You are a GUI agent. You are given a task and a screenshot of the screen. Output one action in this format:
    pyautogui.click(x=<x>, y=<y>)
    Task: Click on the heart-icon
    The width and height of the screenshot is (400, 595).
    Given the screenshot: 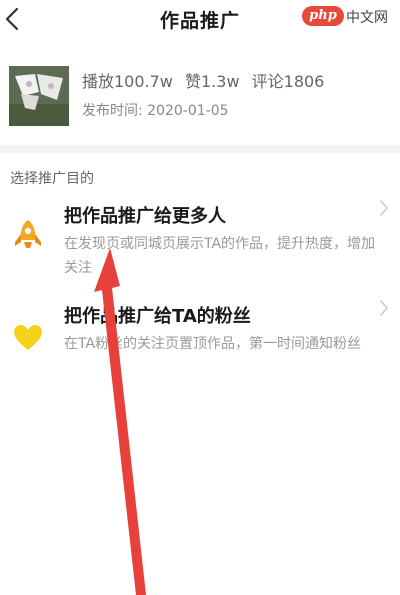 What is the action you would take?
    pyautogui.click(x=28, y=338)
    